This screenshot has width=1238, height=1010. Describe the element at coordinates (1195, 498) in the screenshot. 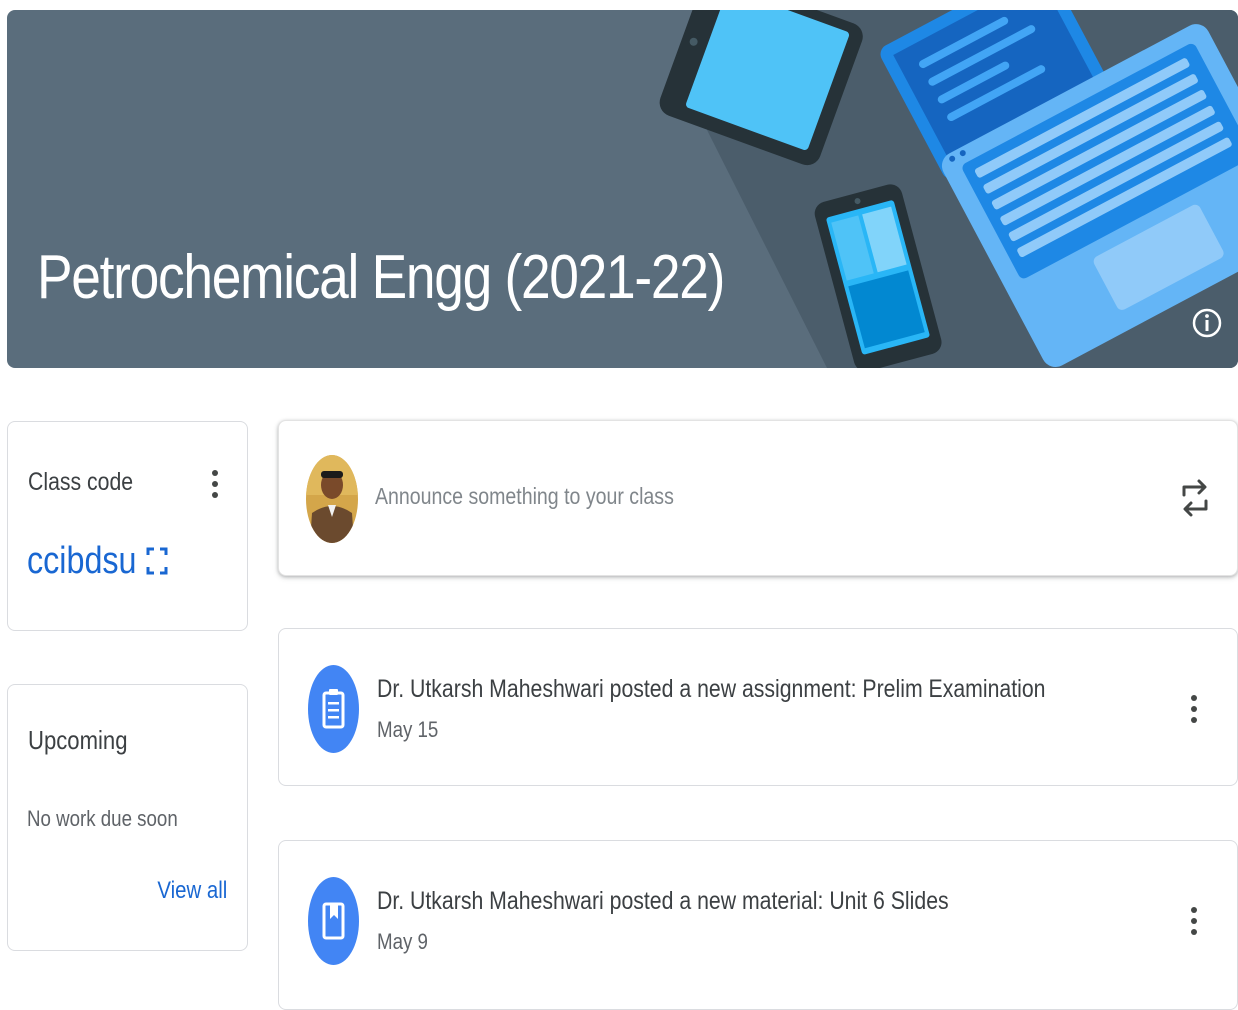

I see `repost-icon` at that location.